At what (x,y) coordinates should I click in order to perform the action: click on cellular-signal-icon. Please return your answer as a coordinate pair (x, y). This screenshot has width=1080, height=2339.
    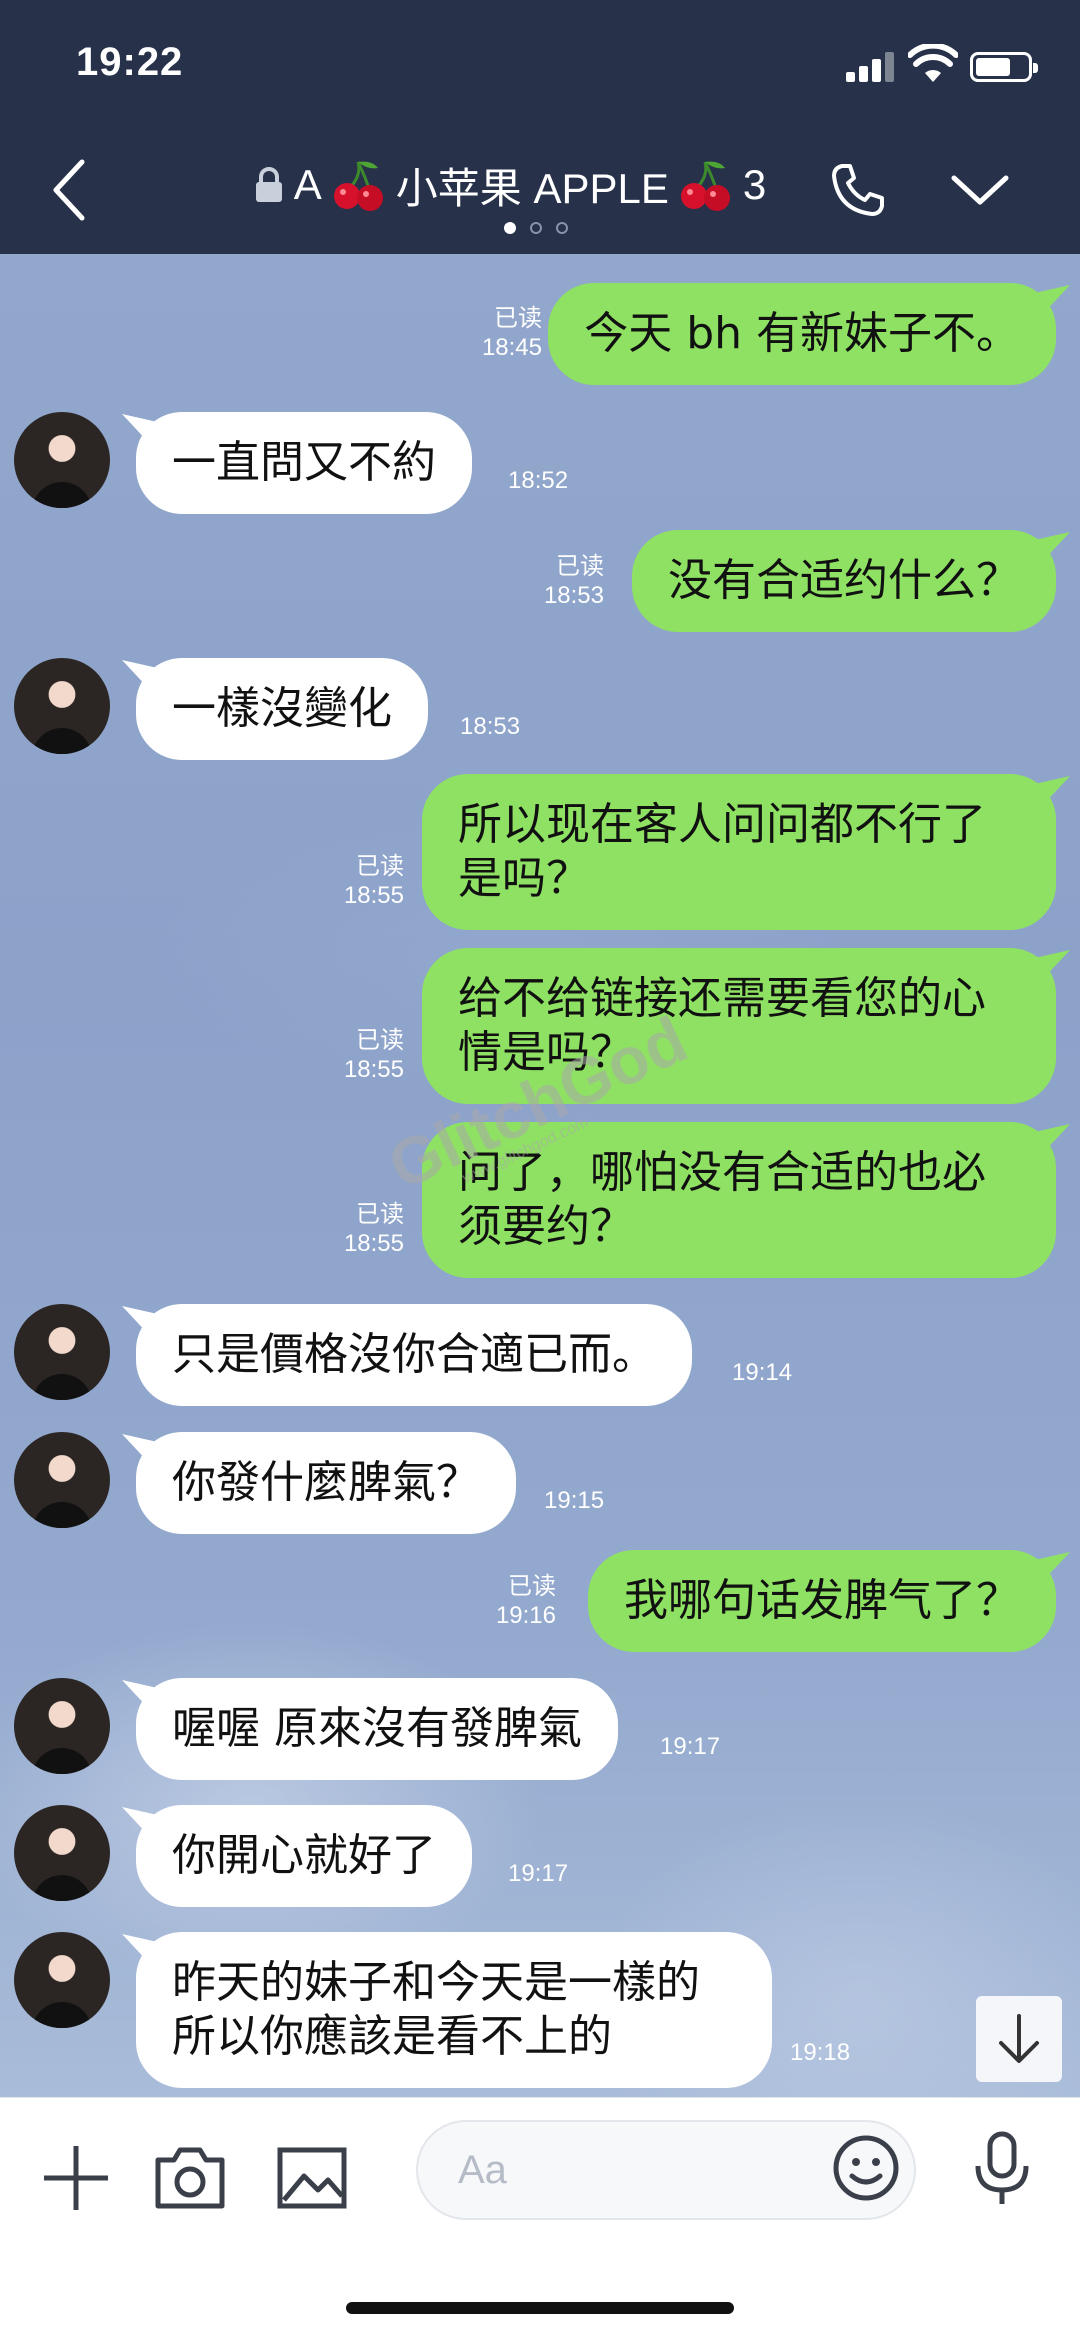
    Looking at the image, I should click on (872, 66).